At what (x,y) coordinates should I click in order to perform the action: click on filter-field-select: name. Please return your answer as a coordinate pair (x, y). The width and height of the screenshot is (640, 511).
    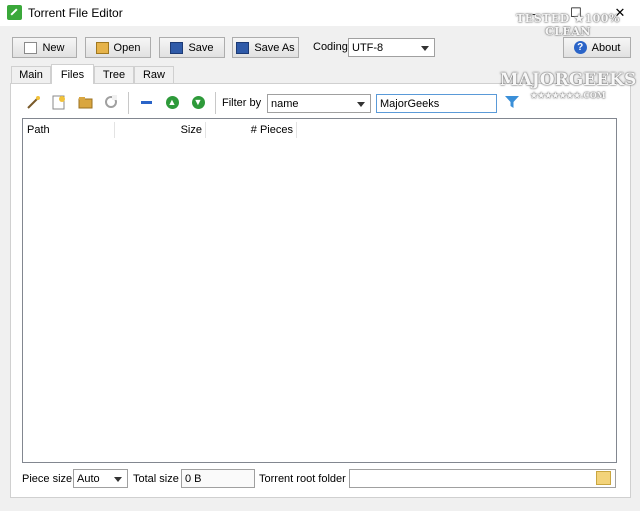
    Looking at the image, I should click on (319, 103).